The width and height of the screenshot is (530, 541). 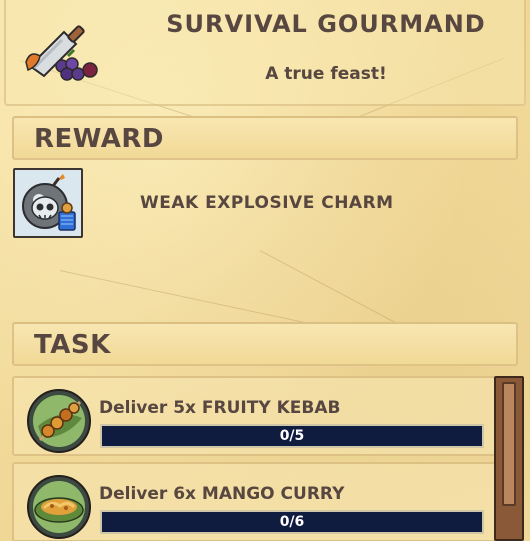 I want to click on reward-item-name: WEAK EXPLOSIVE CHARM, so click(x=267, y=203).